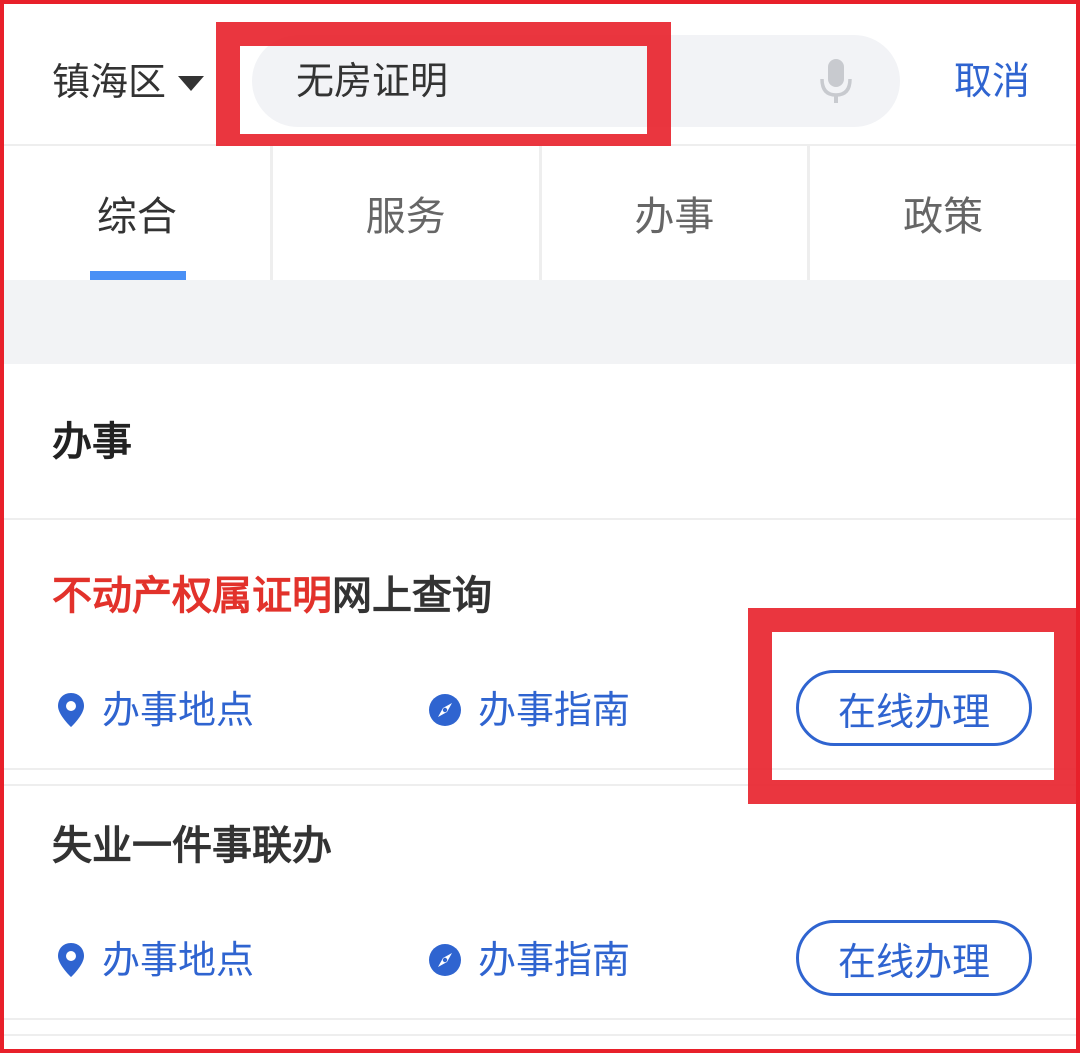 Image resolution: width=1080 pixels, height=1053 pixels. I want to click on item-title-rest: 失业一件事联办, so click(192, 846).